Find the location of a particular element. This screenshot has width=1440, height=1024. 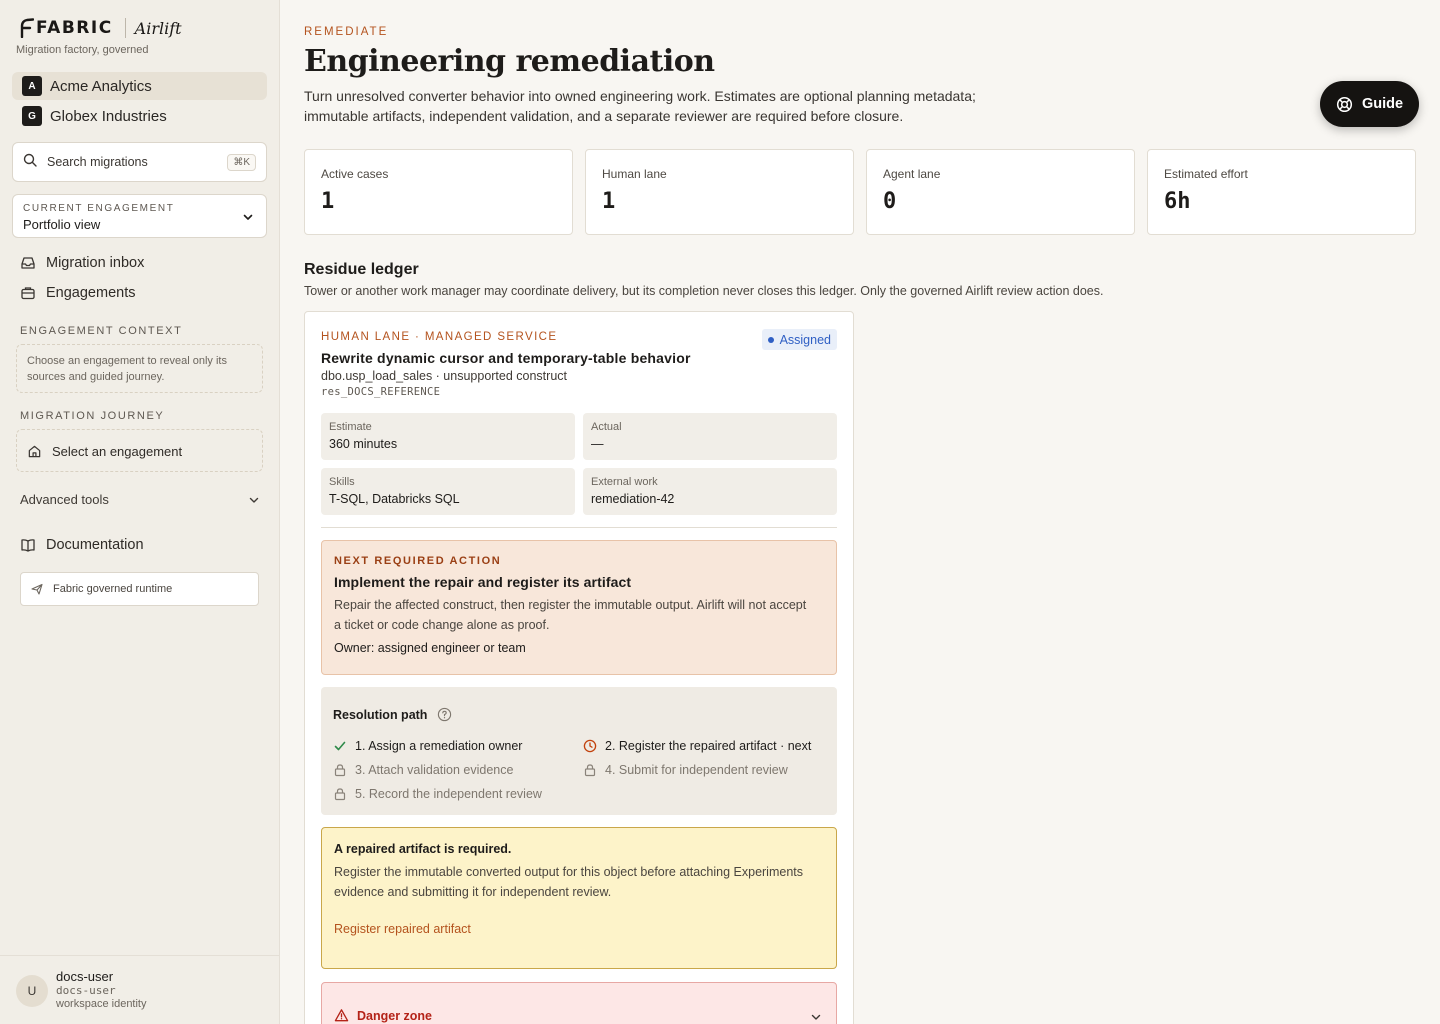

case-lane: HUMAN LANE · MANAGED SERVICE is located at coordinates (439, 337).